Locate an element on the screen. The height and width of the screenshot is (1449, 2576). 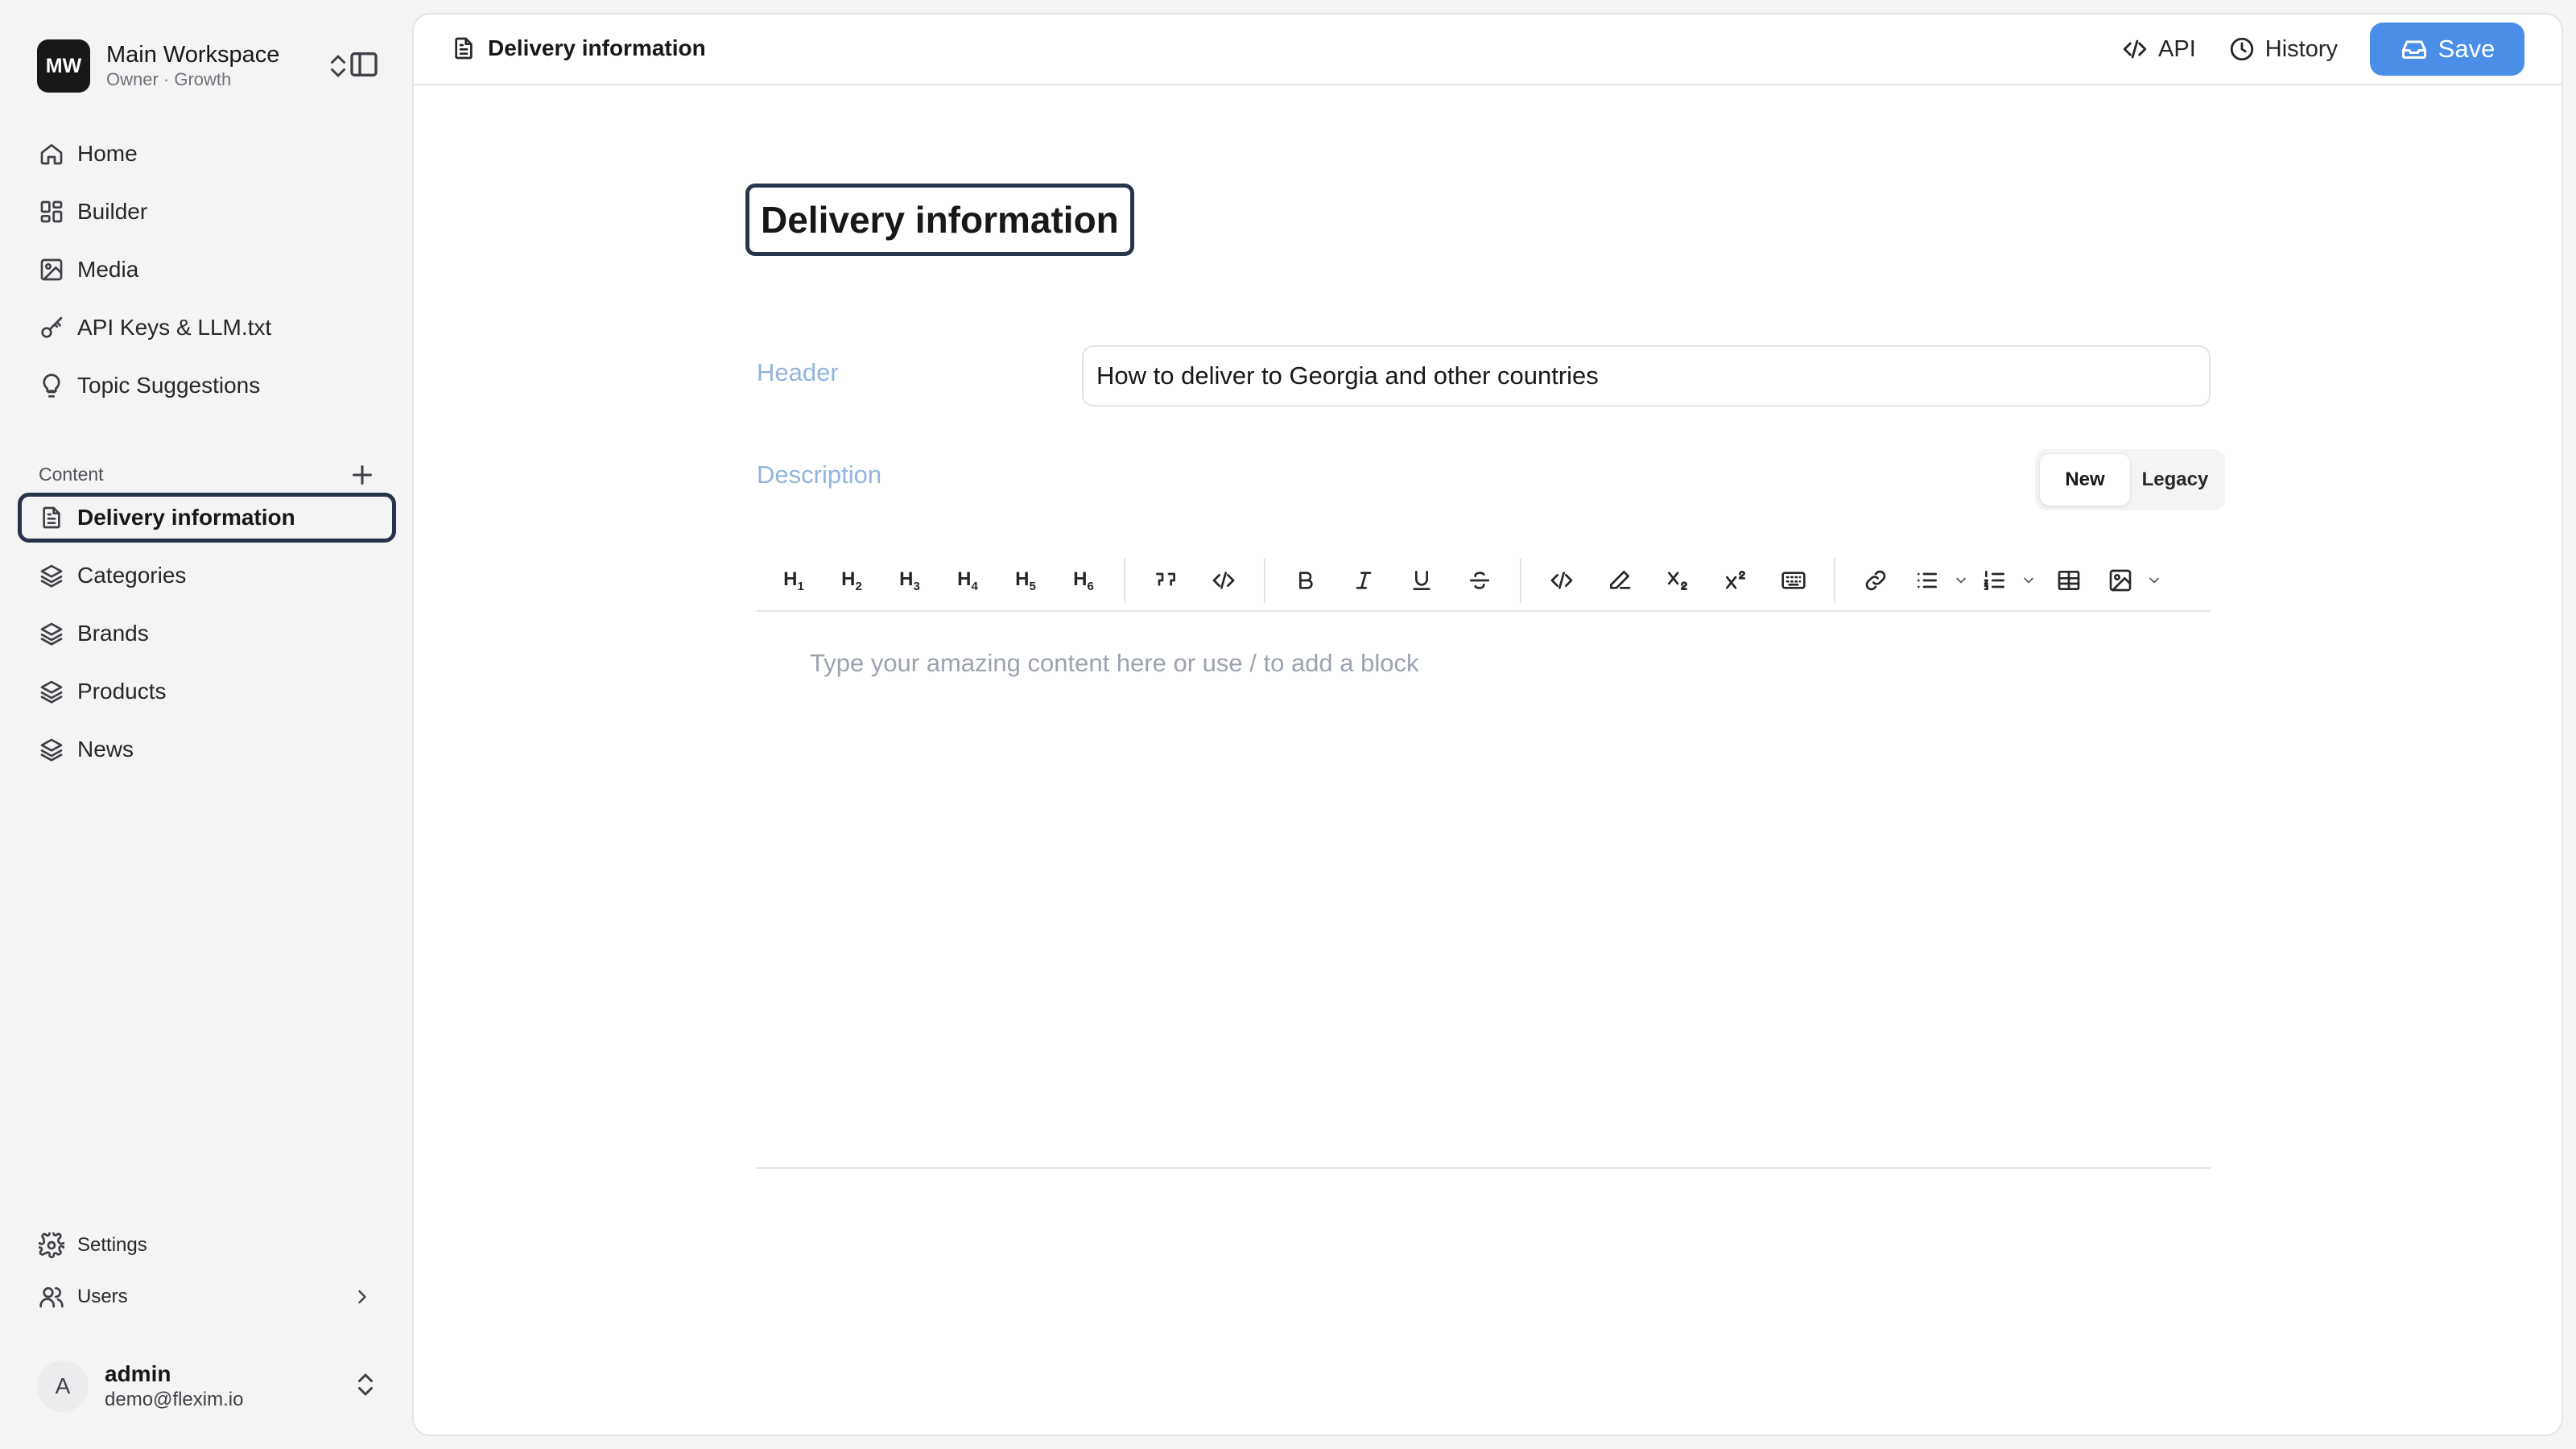
keyboard-button is located at coordinates (1794, 580).